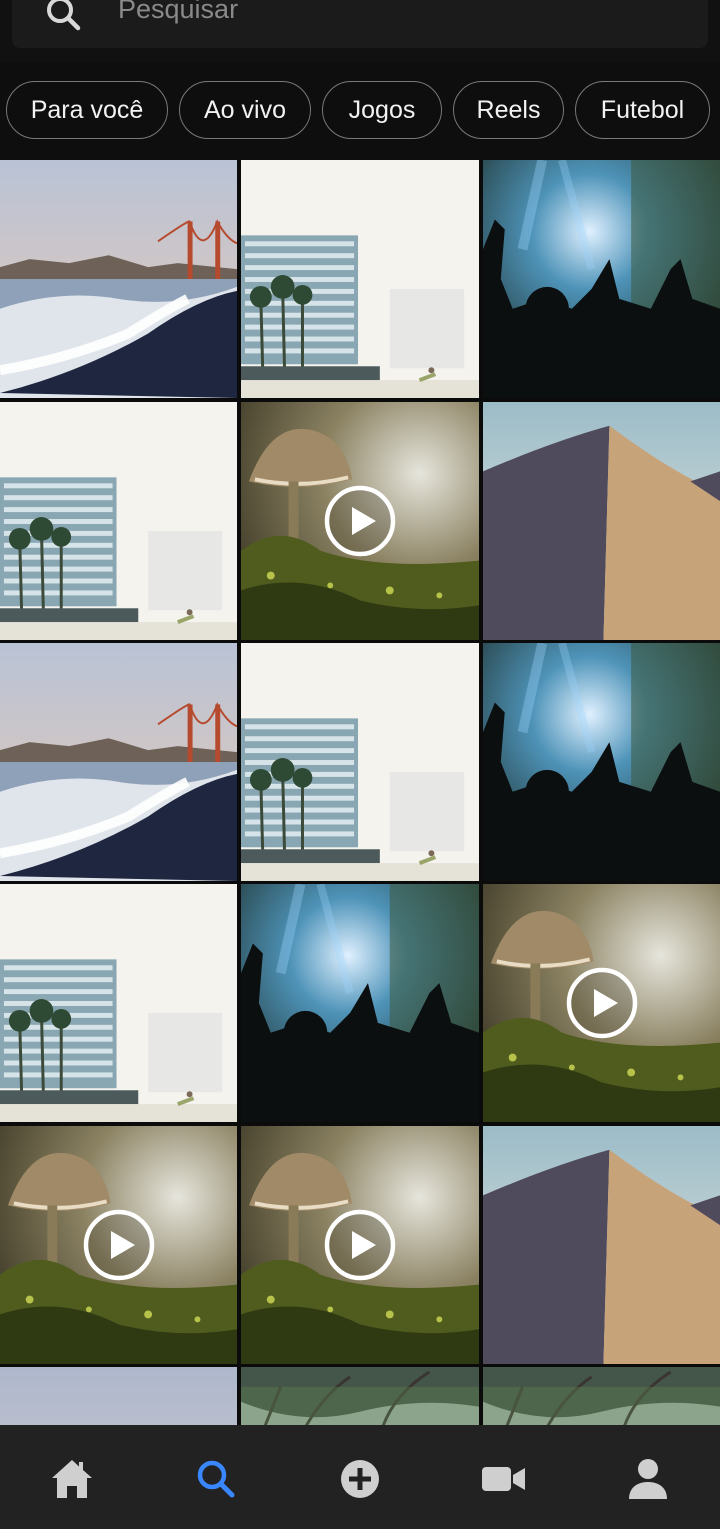  Describe the element at coordinates (398, 15) in the screenshot. I see `search-input` at that location.